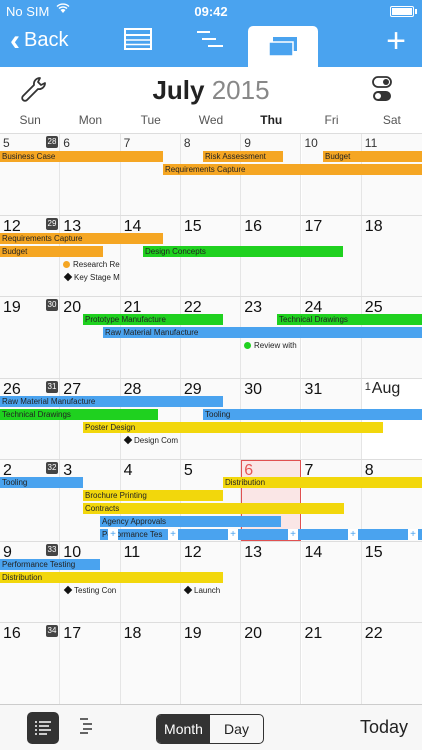 The image size is (422, 750). I want to click on event-bar: Business Case, so click(81, 156).